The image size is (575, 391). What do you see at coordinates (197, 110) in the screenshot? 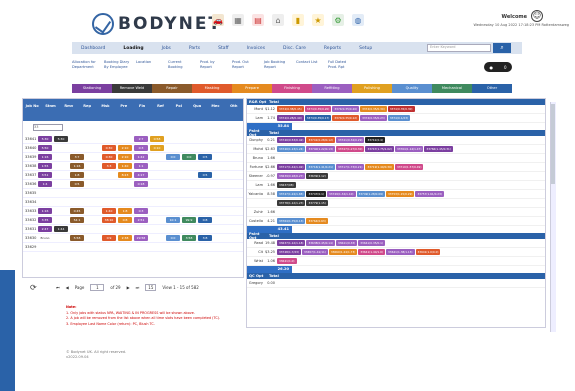
I see `grid-column-header: Qua` at bounding box center [197, 110].